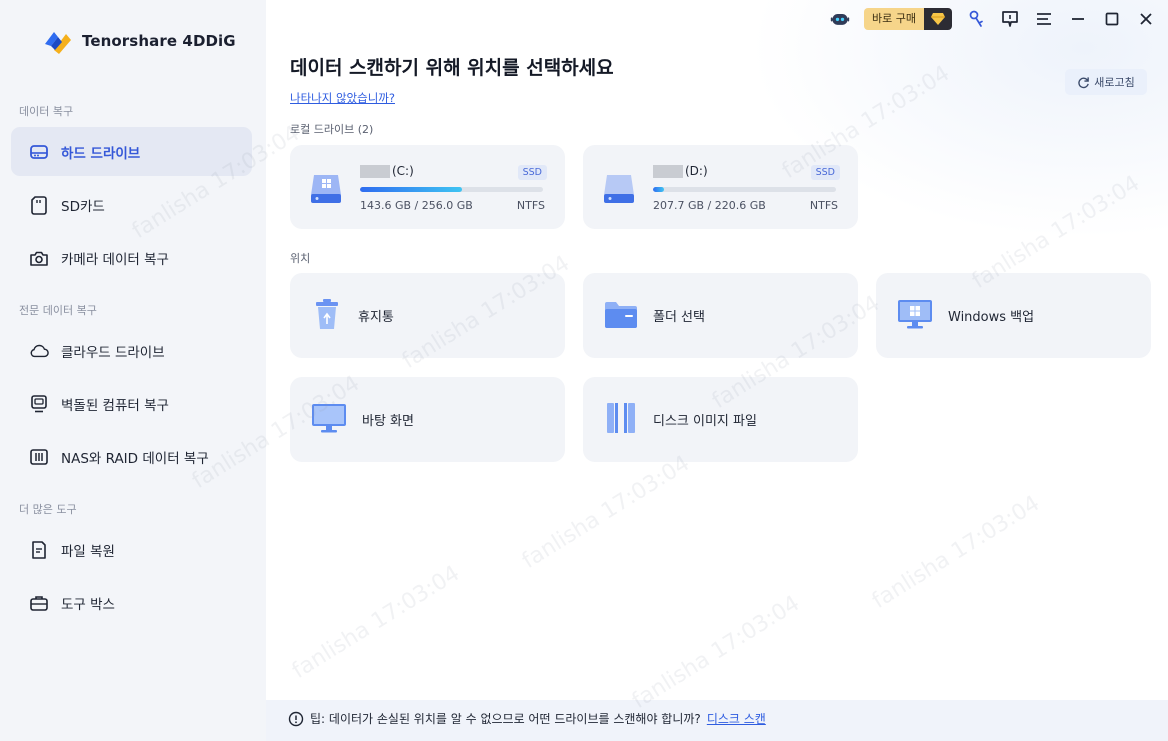 This screenshot has height=741, width=1168. I want to click on location-label: 폴더 선택, so click(679, 317).